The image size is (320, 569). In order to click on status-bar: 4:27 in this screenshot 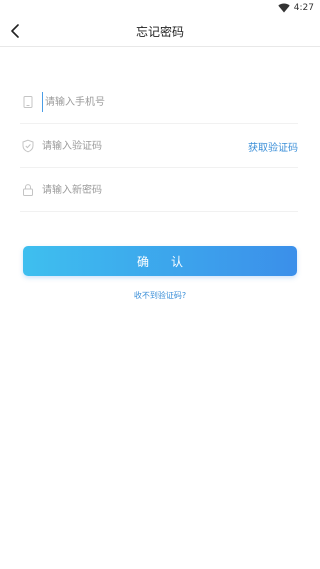, I will do `click(160, 8)`.